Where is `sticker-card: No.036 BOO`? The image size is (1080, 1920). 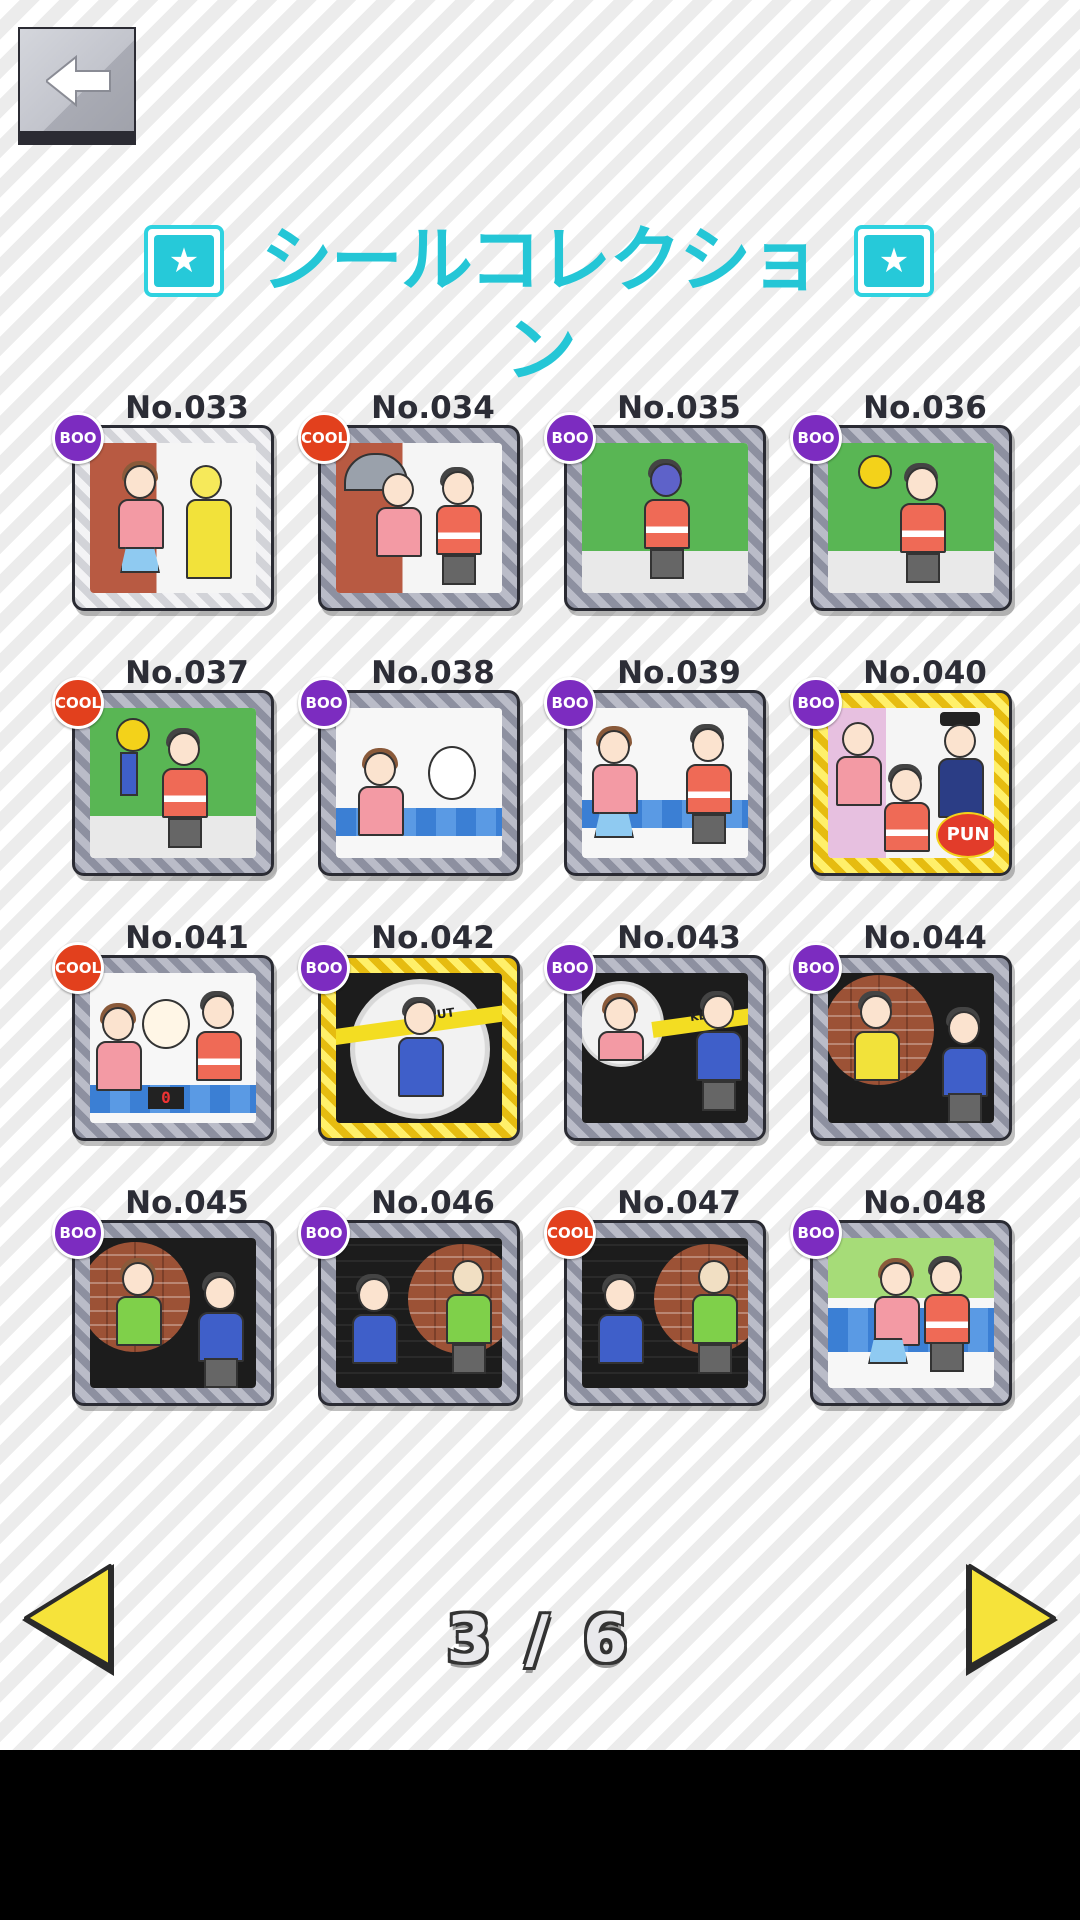 sticker-card: No.036 BOO is located at coordinates (915, 507).